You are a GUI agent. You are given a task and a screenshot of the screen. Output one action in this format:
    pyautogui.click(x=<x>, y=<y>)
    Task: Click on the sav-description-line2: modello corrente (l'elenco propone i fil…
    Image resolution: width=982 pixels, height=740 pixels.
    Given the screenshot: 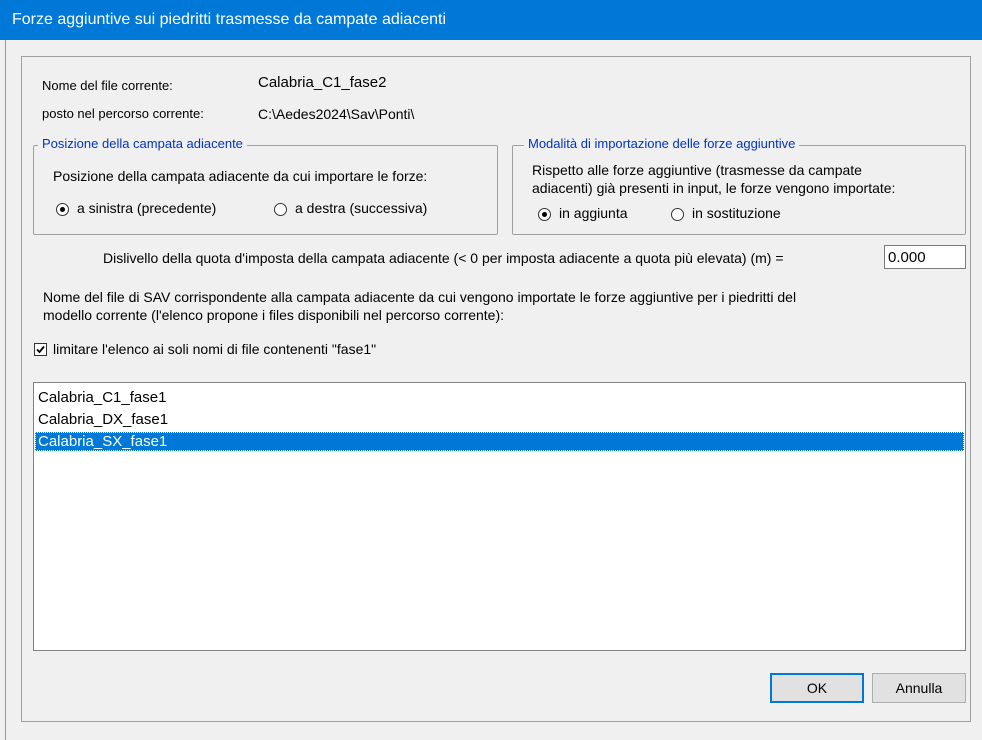 What is the action you would take?
    pyautogui.click(x=274, y=315)
    